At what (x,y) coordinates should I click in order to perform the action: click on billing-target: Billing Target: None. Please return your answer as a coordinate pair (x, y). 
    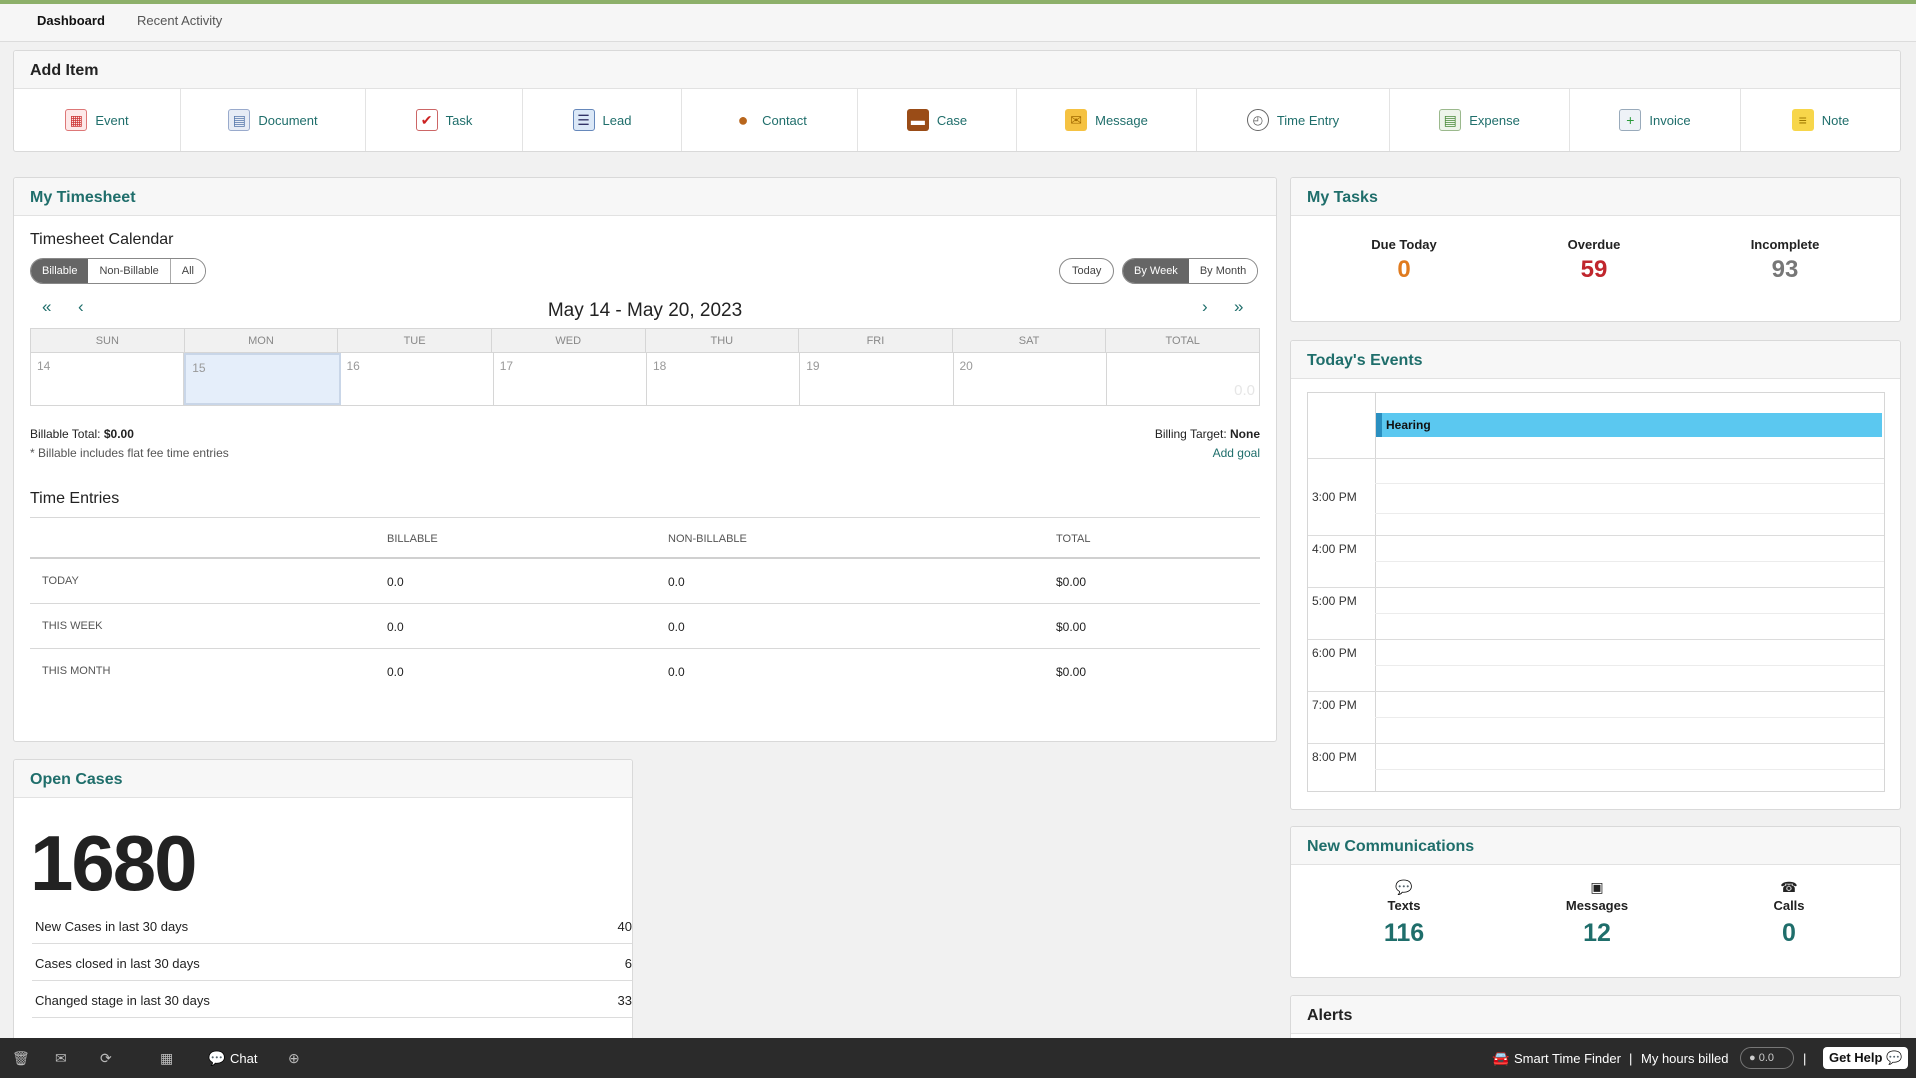
    Looking at the image, I should click on (1207, 434).